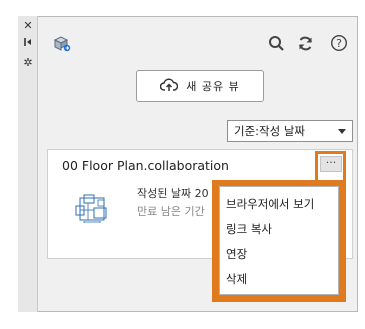 Image resolution: width=365 pixels, height=329 pixels. I want to click on palette-title-strip: ✕ ✲, so click(28, 164).